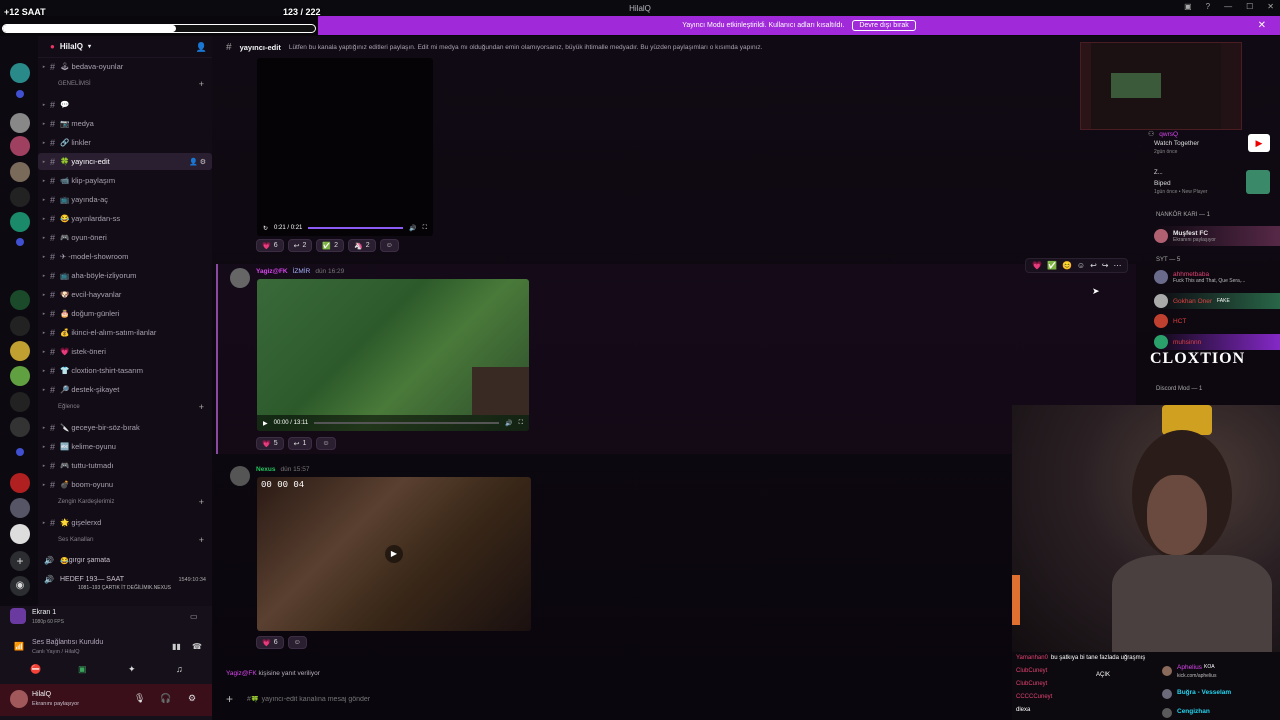 The image size is (1280, 720). What do you see at coordinates (125, 104) in the screenshot?
I see `channel-item: ▸ # 💬` at bounding box center [125, 104].